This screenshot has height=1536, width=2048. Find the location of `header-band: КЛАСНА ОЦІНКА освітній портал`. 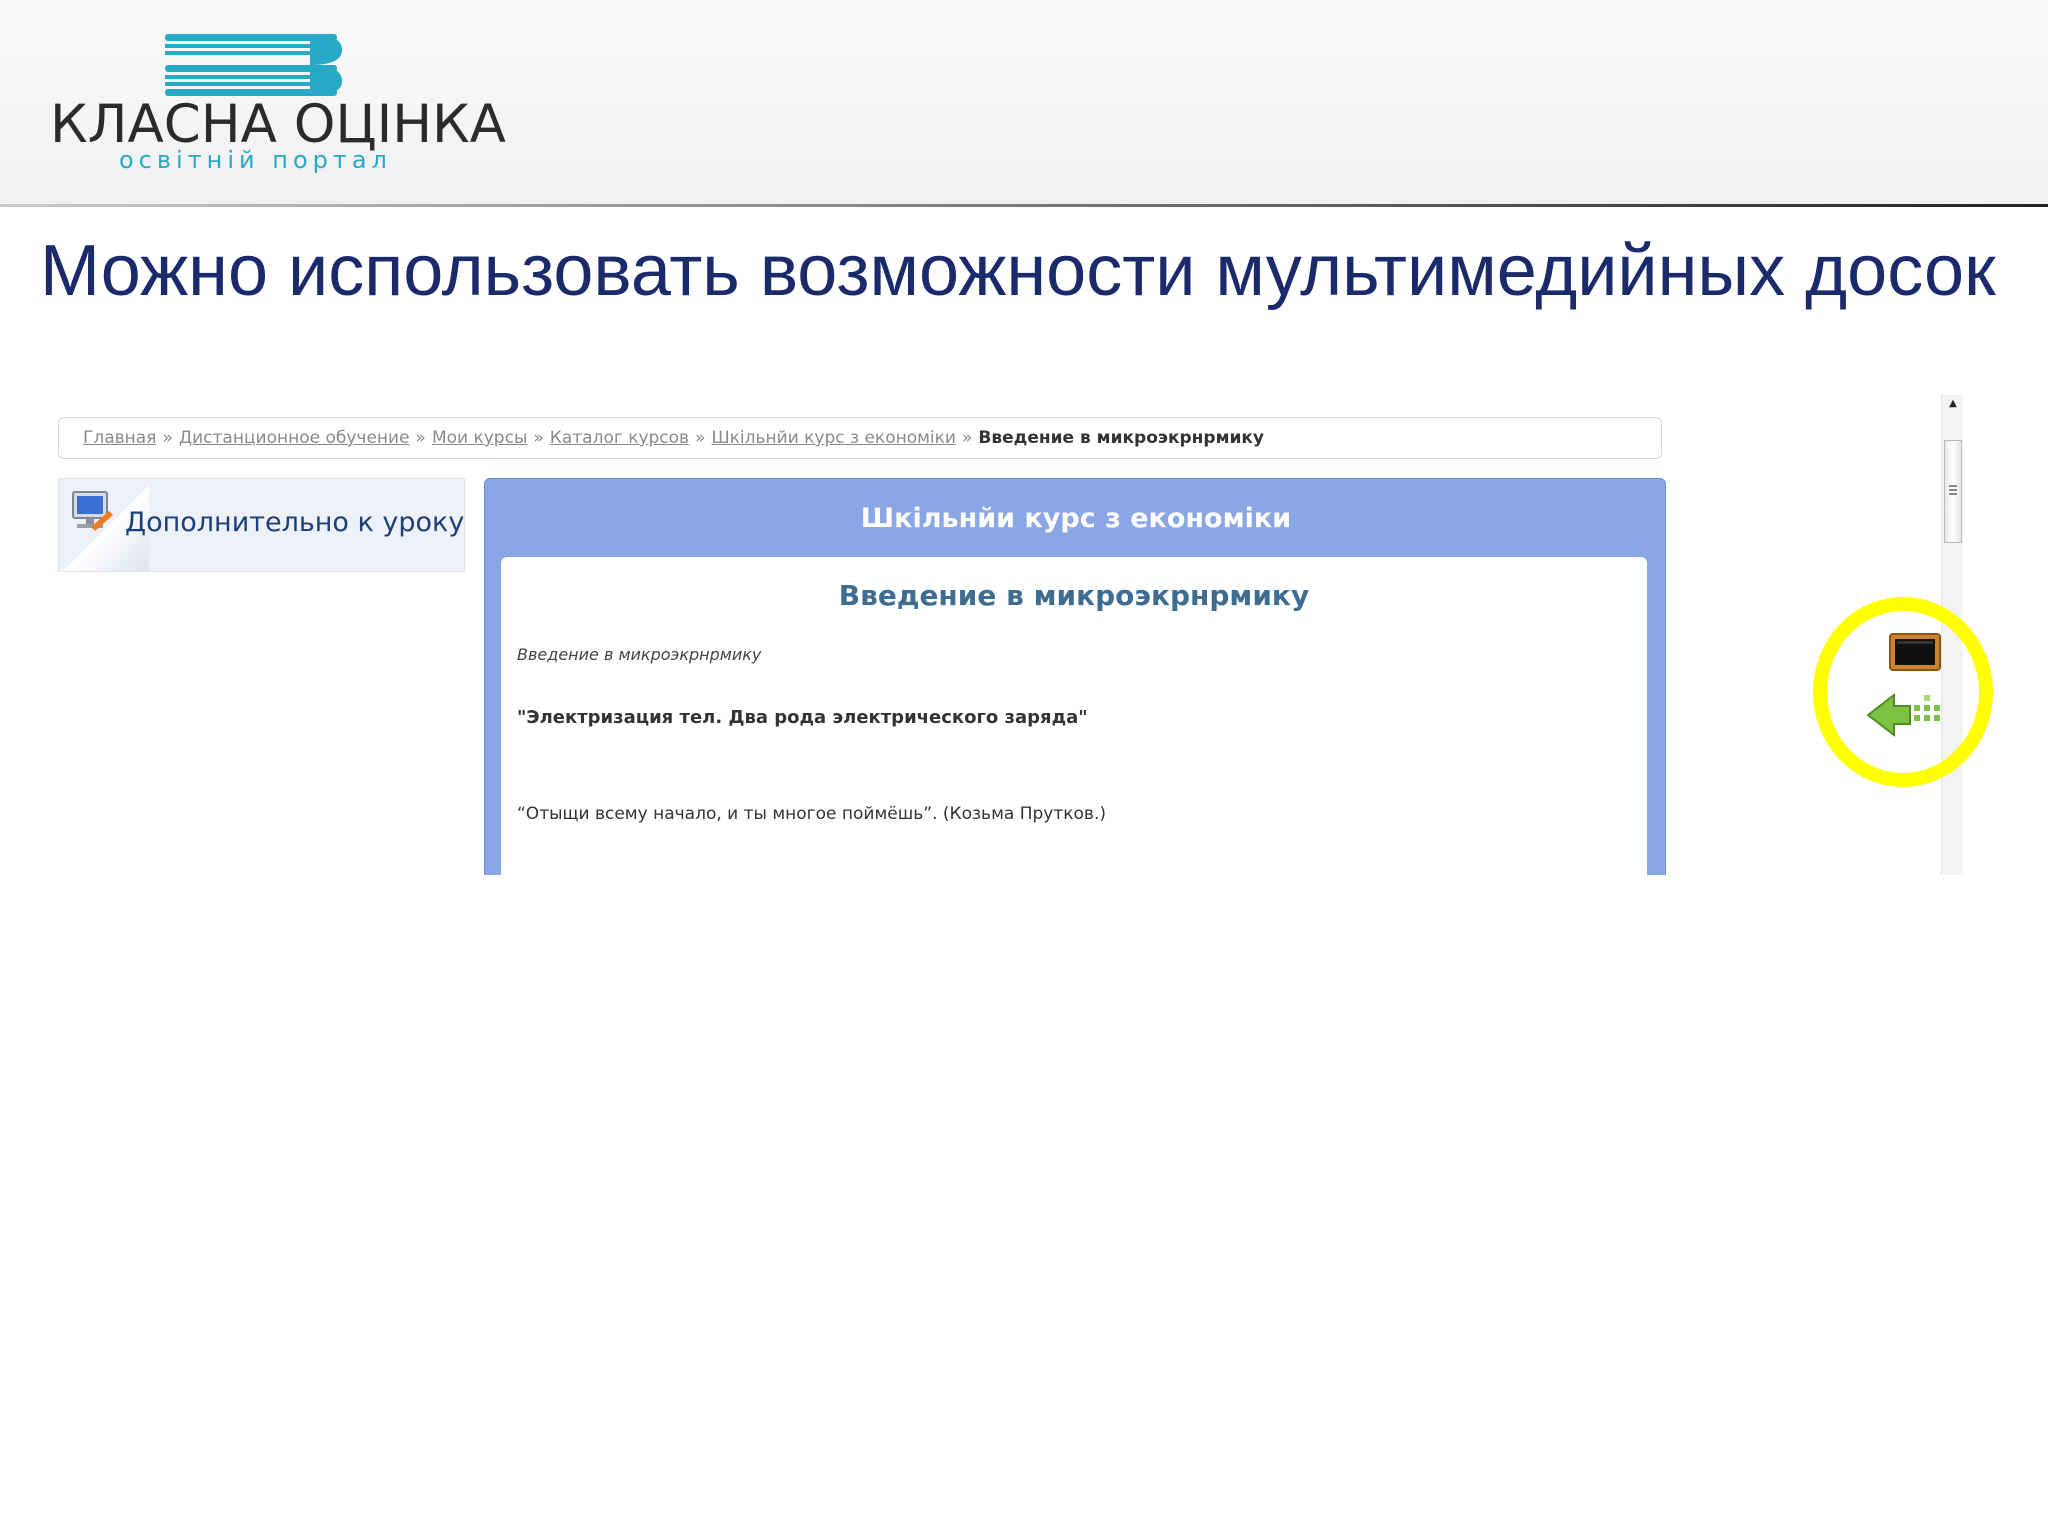

header-band: КЛАСНА ОЦІНКА освітній портал is located at coordinates (1024, 102).